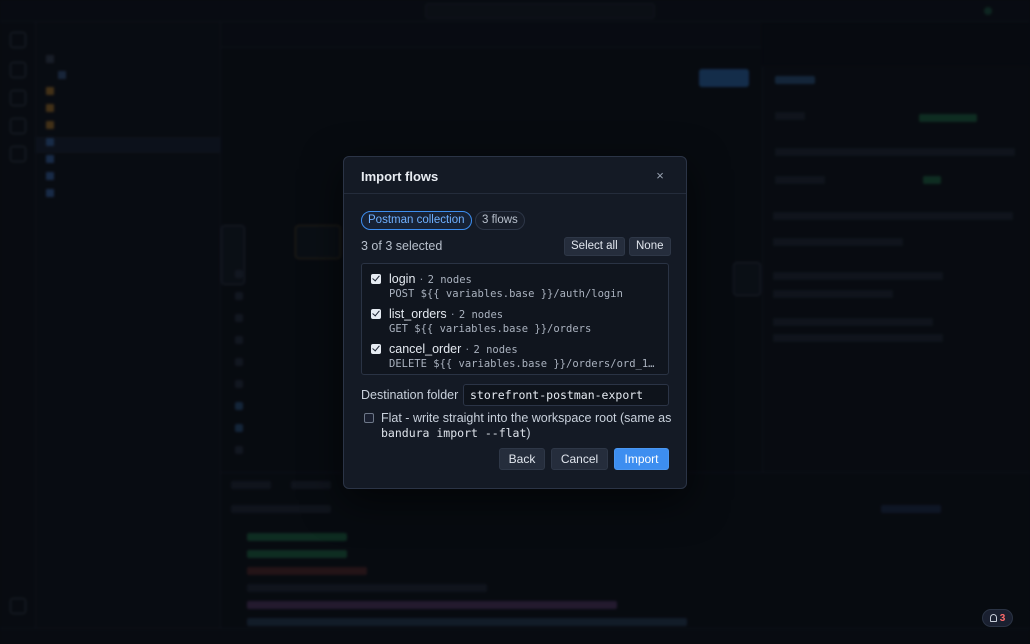  I want to click on bell-icon, so click(993, 618).